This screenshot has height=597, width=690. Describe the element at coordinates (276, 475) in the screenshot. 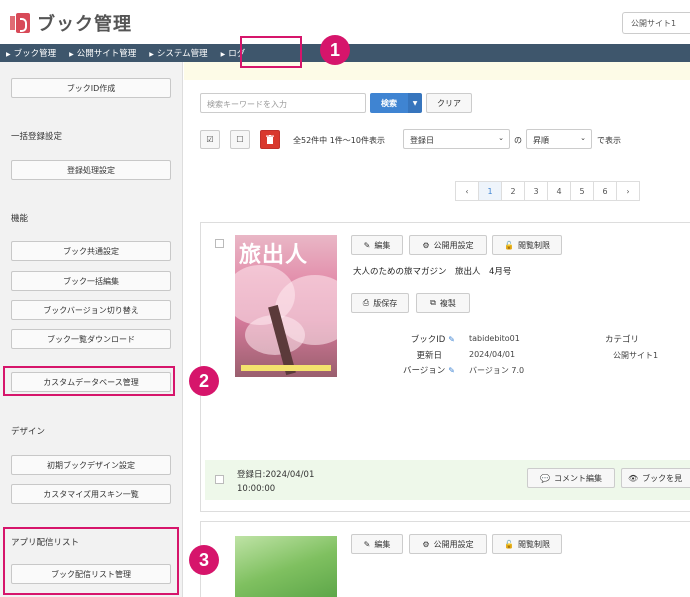

I see `registered-date: 登録日:2024/04/01` at that location.